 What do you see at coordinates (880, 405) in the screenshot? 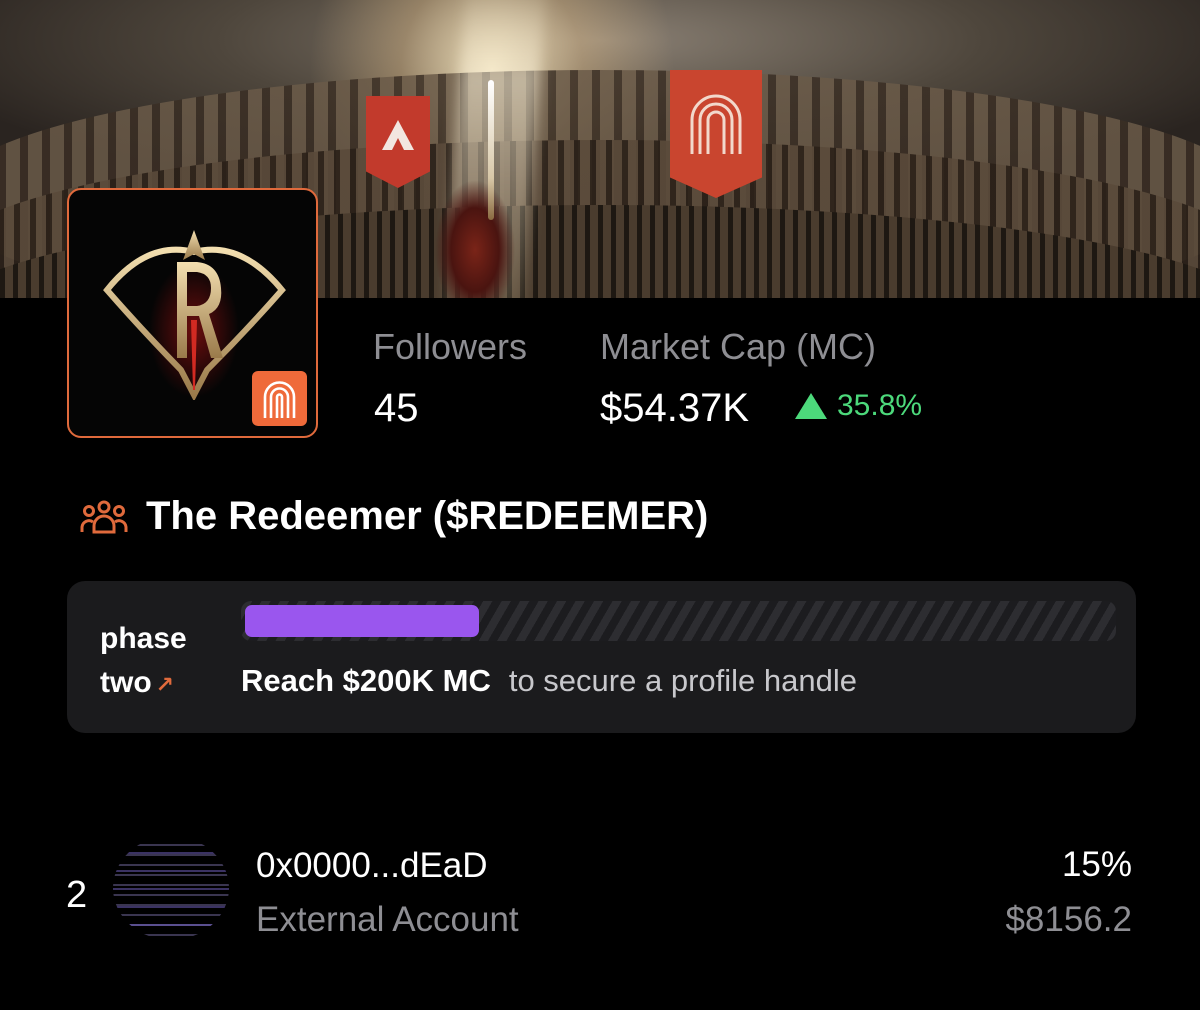
I see `market-cap-change-percent: 35.8%` at bounding box center [880, 405].